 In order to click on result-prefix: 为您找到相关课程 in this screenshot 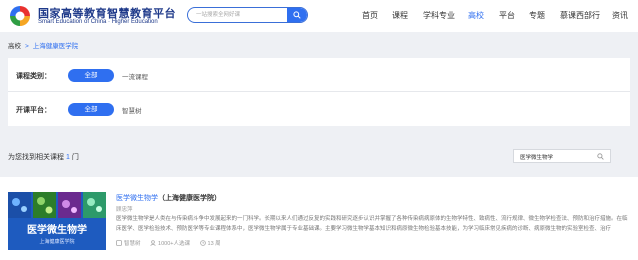, I will do `click(36, 157)`.